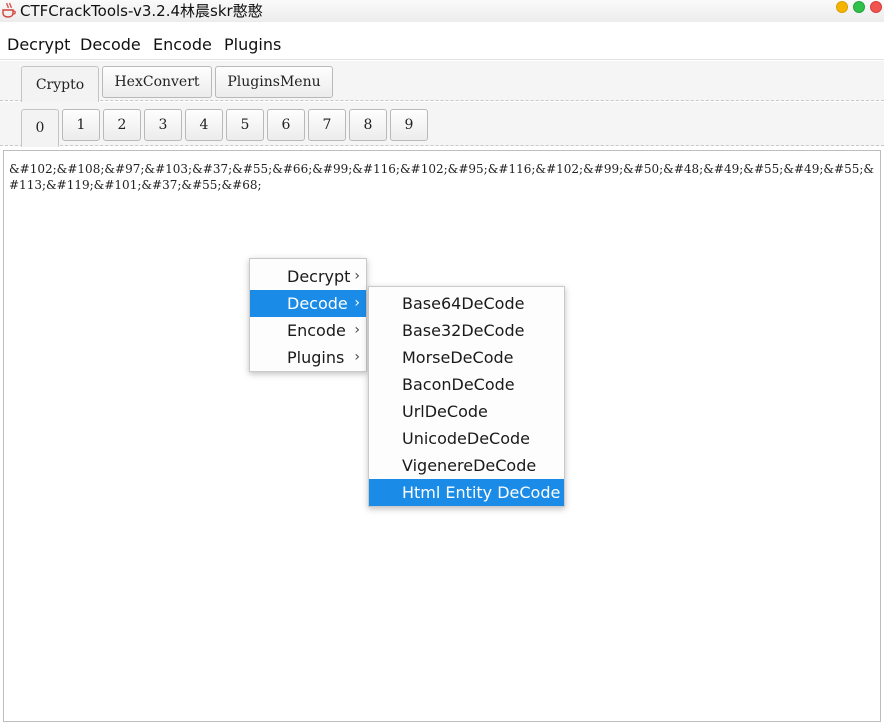 The image size is (884, 724). Describe the element at coordinates (442, 82) in the screenshot. I see `top-tab-bar: Crypto HexConvert PluginsMenu` at that location.